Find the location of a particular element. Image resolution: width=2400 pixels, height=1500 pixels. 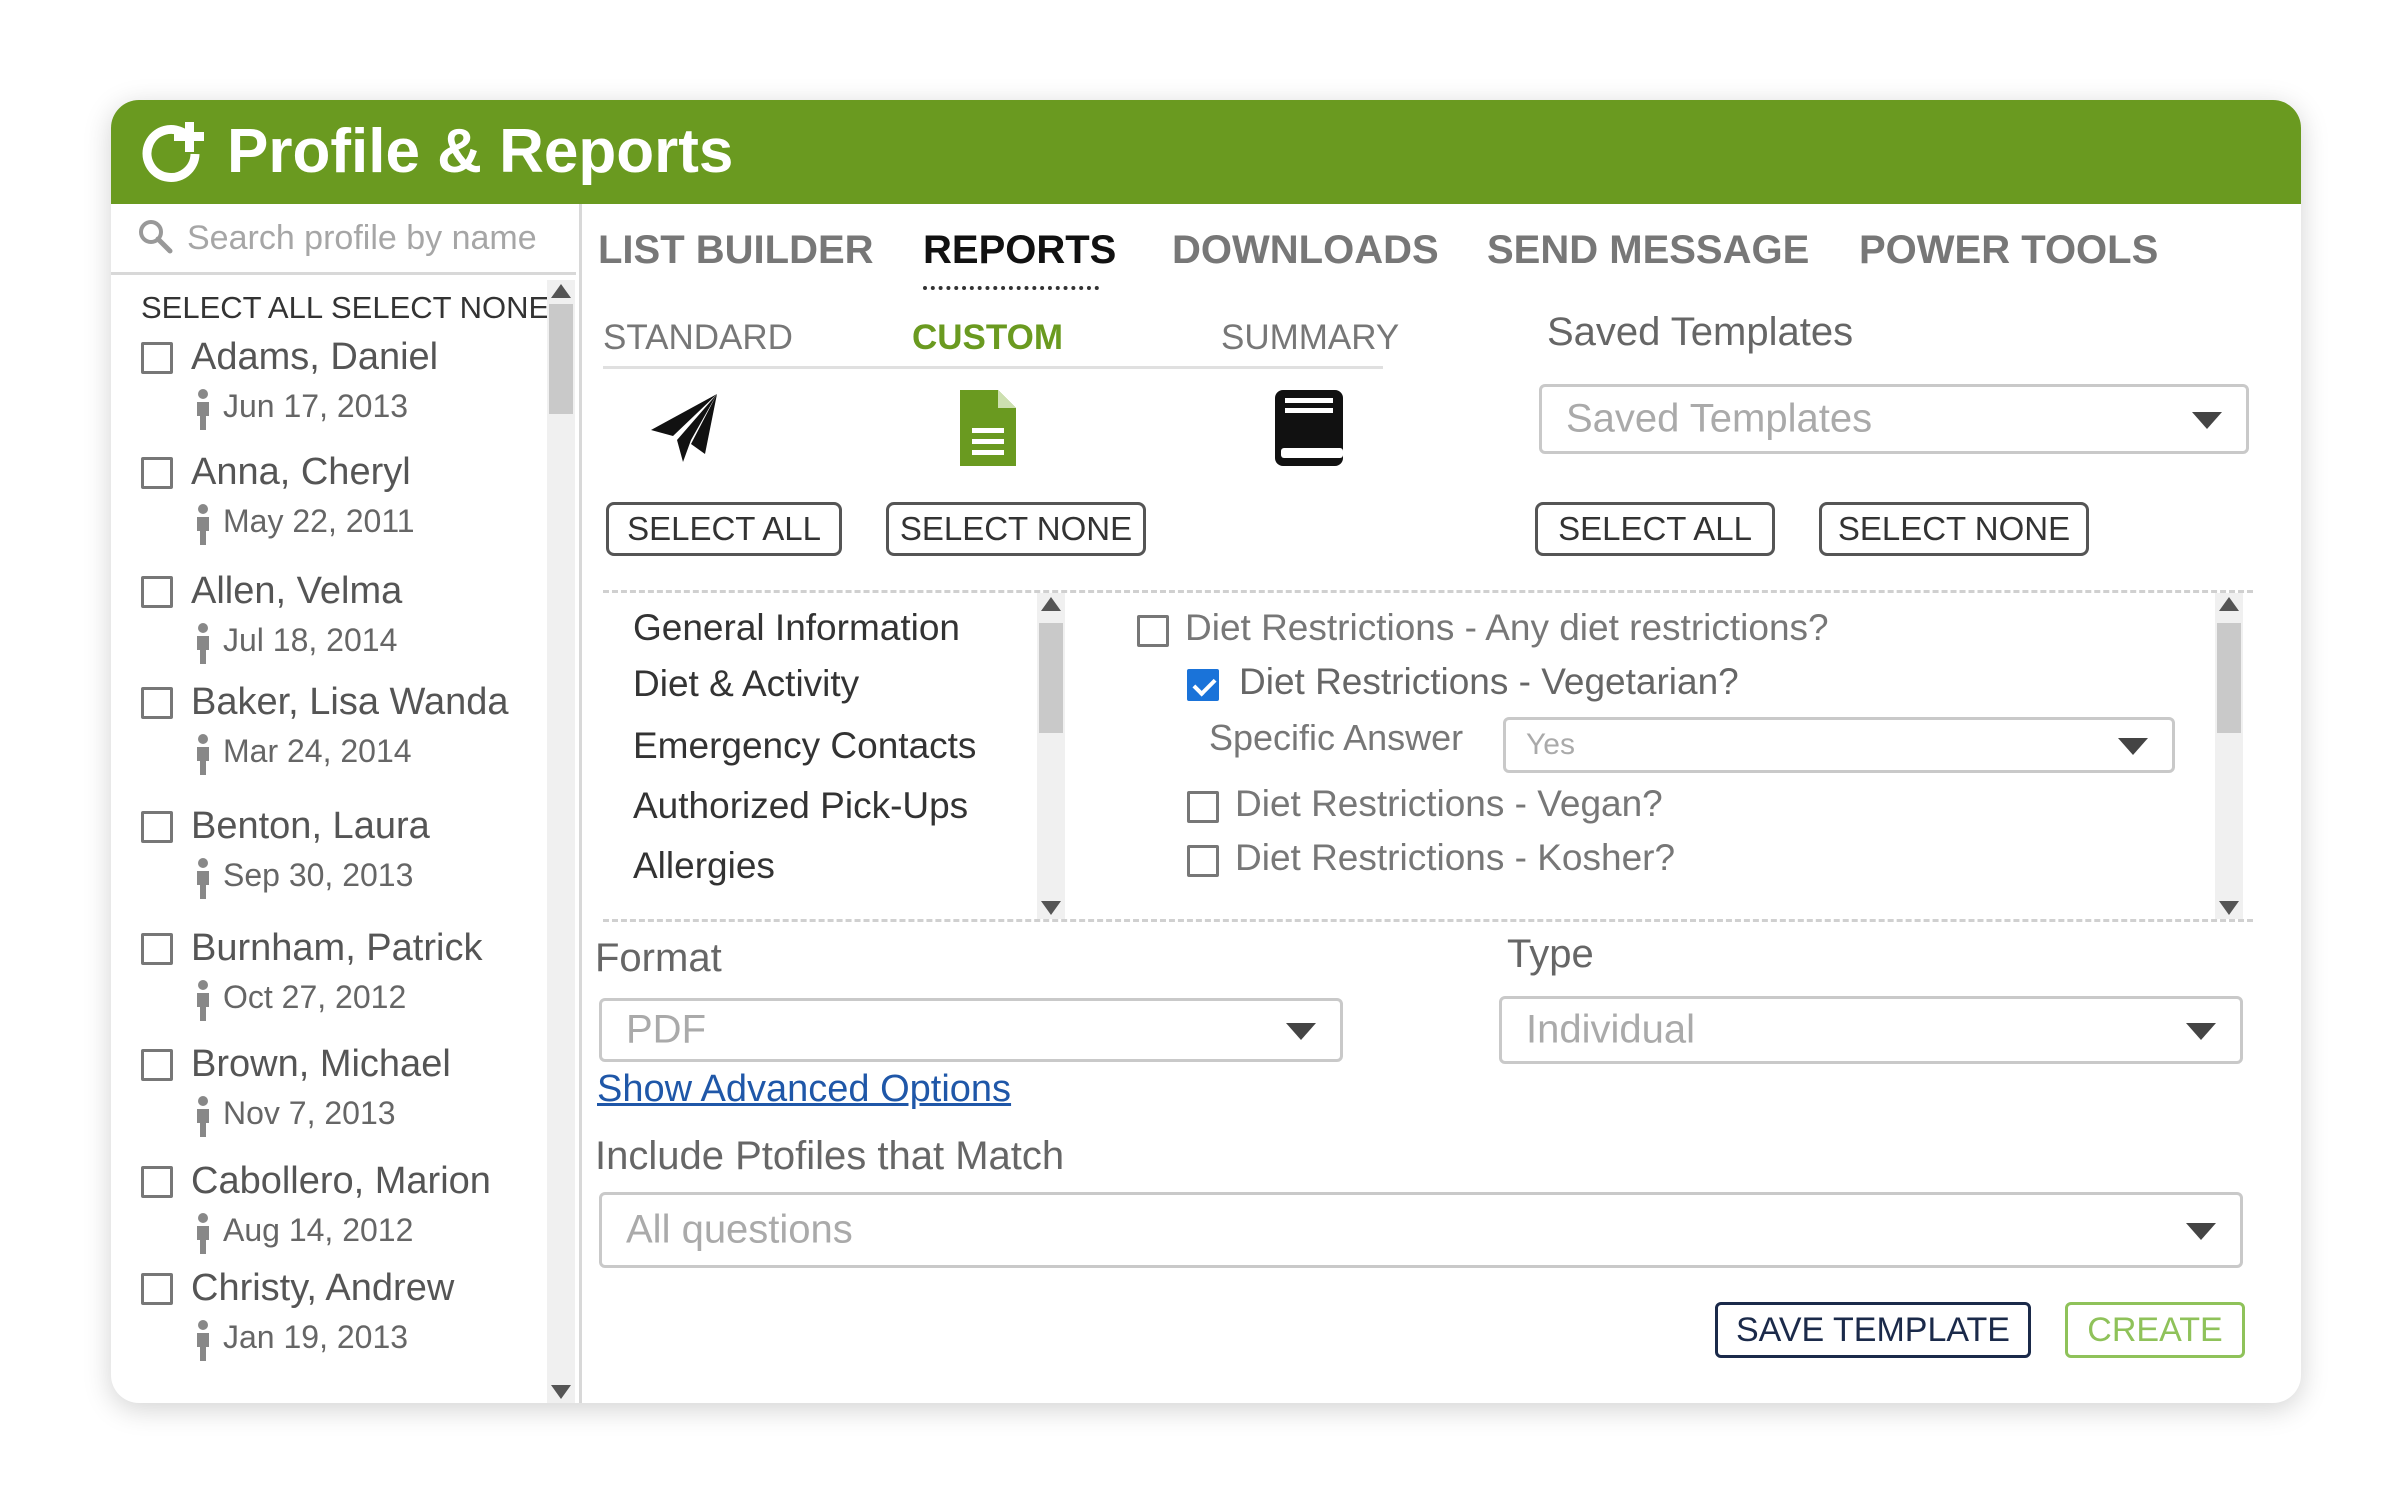

category-item: Diet & Activity is located at coordinates (746, 684).